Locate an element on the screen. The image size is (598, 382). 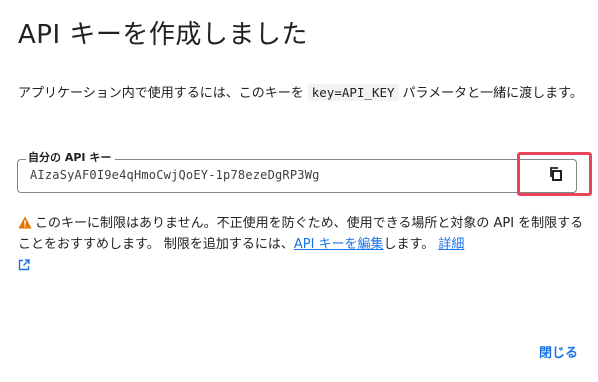
description-text: アプリケーション内で使用するには、このキーを is located at coordinates (161, 93).